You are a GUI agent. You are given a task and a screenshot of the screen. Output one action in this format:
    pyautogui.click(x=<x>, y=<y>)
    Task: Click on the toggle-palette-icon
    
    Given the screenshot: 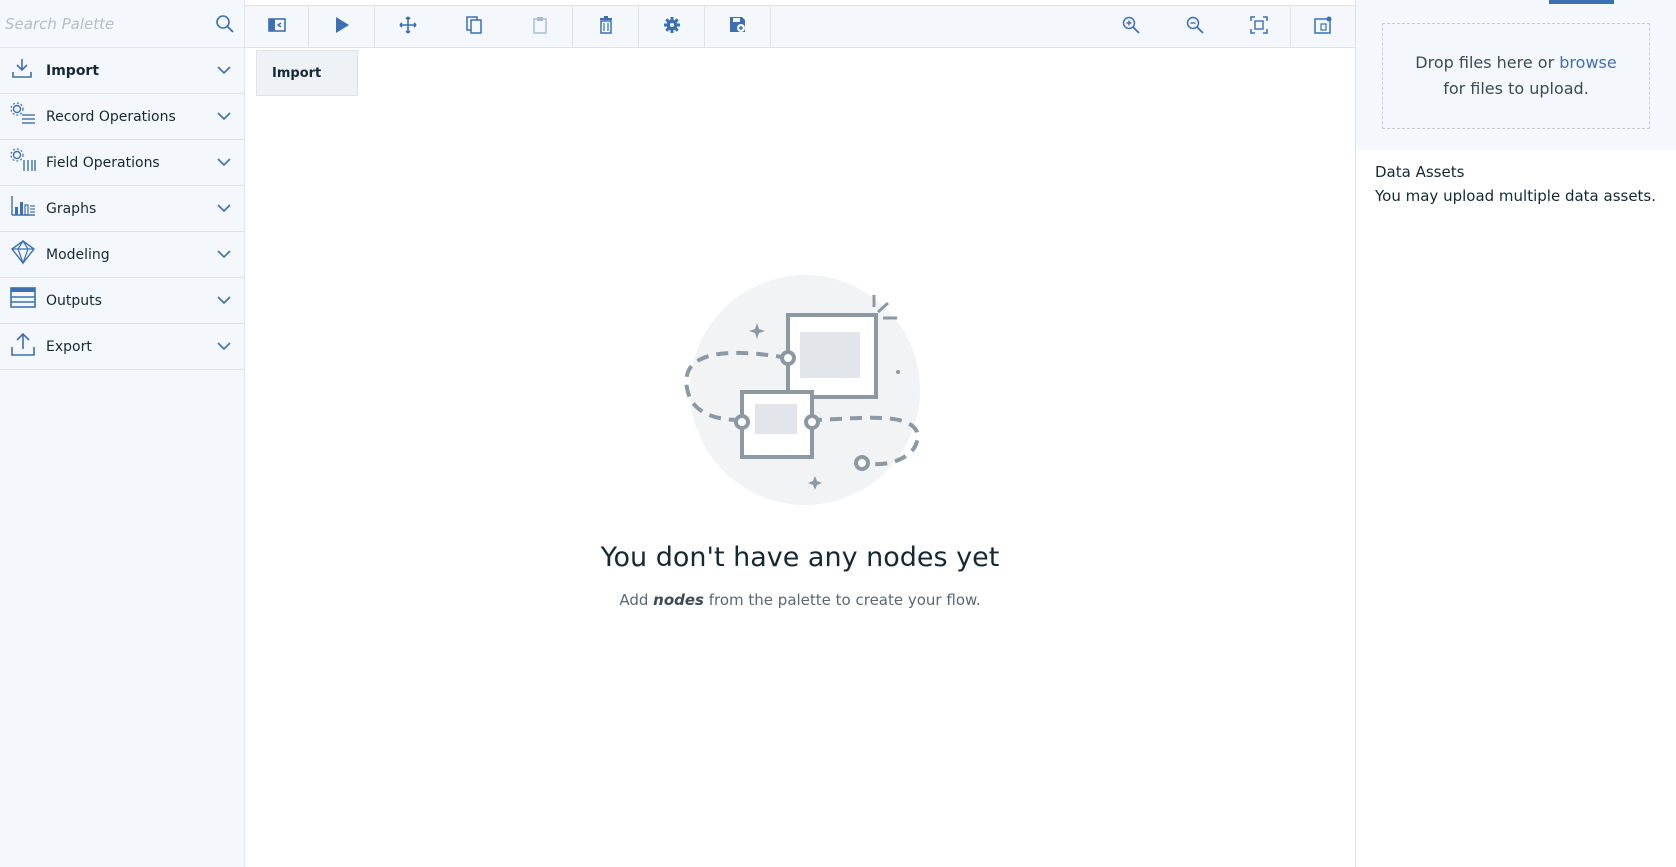 What is the action you would take?
    pyautogui.click(x=276, y=27)
    